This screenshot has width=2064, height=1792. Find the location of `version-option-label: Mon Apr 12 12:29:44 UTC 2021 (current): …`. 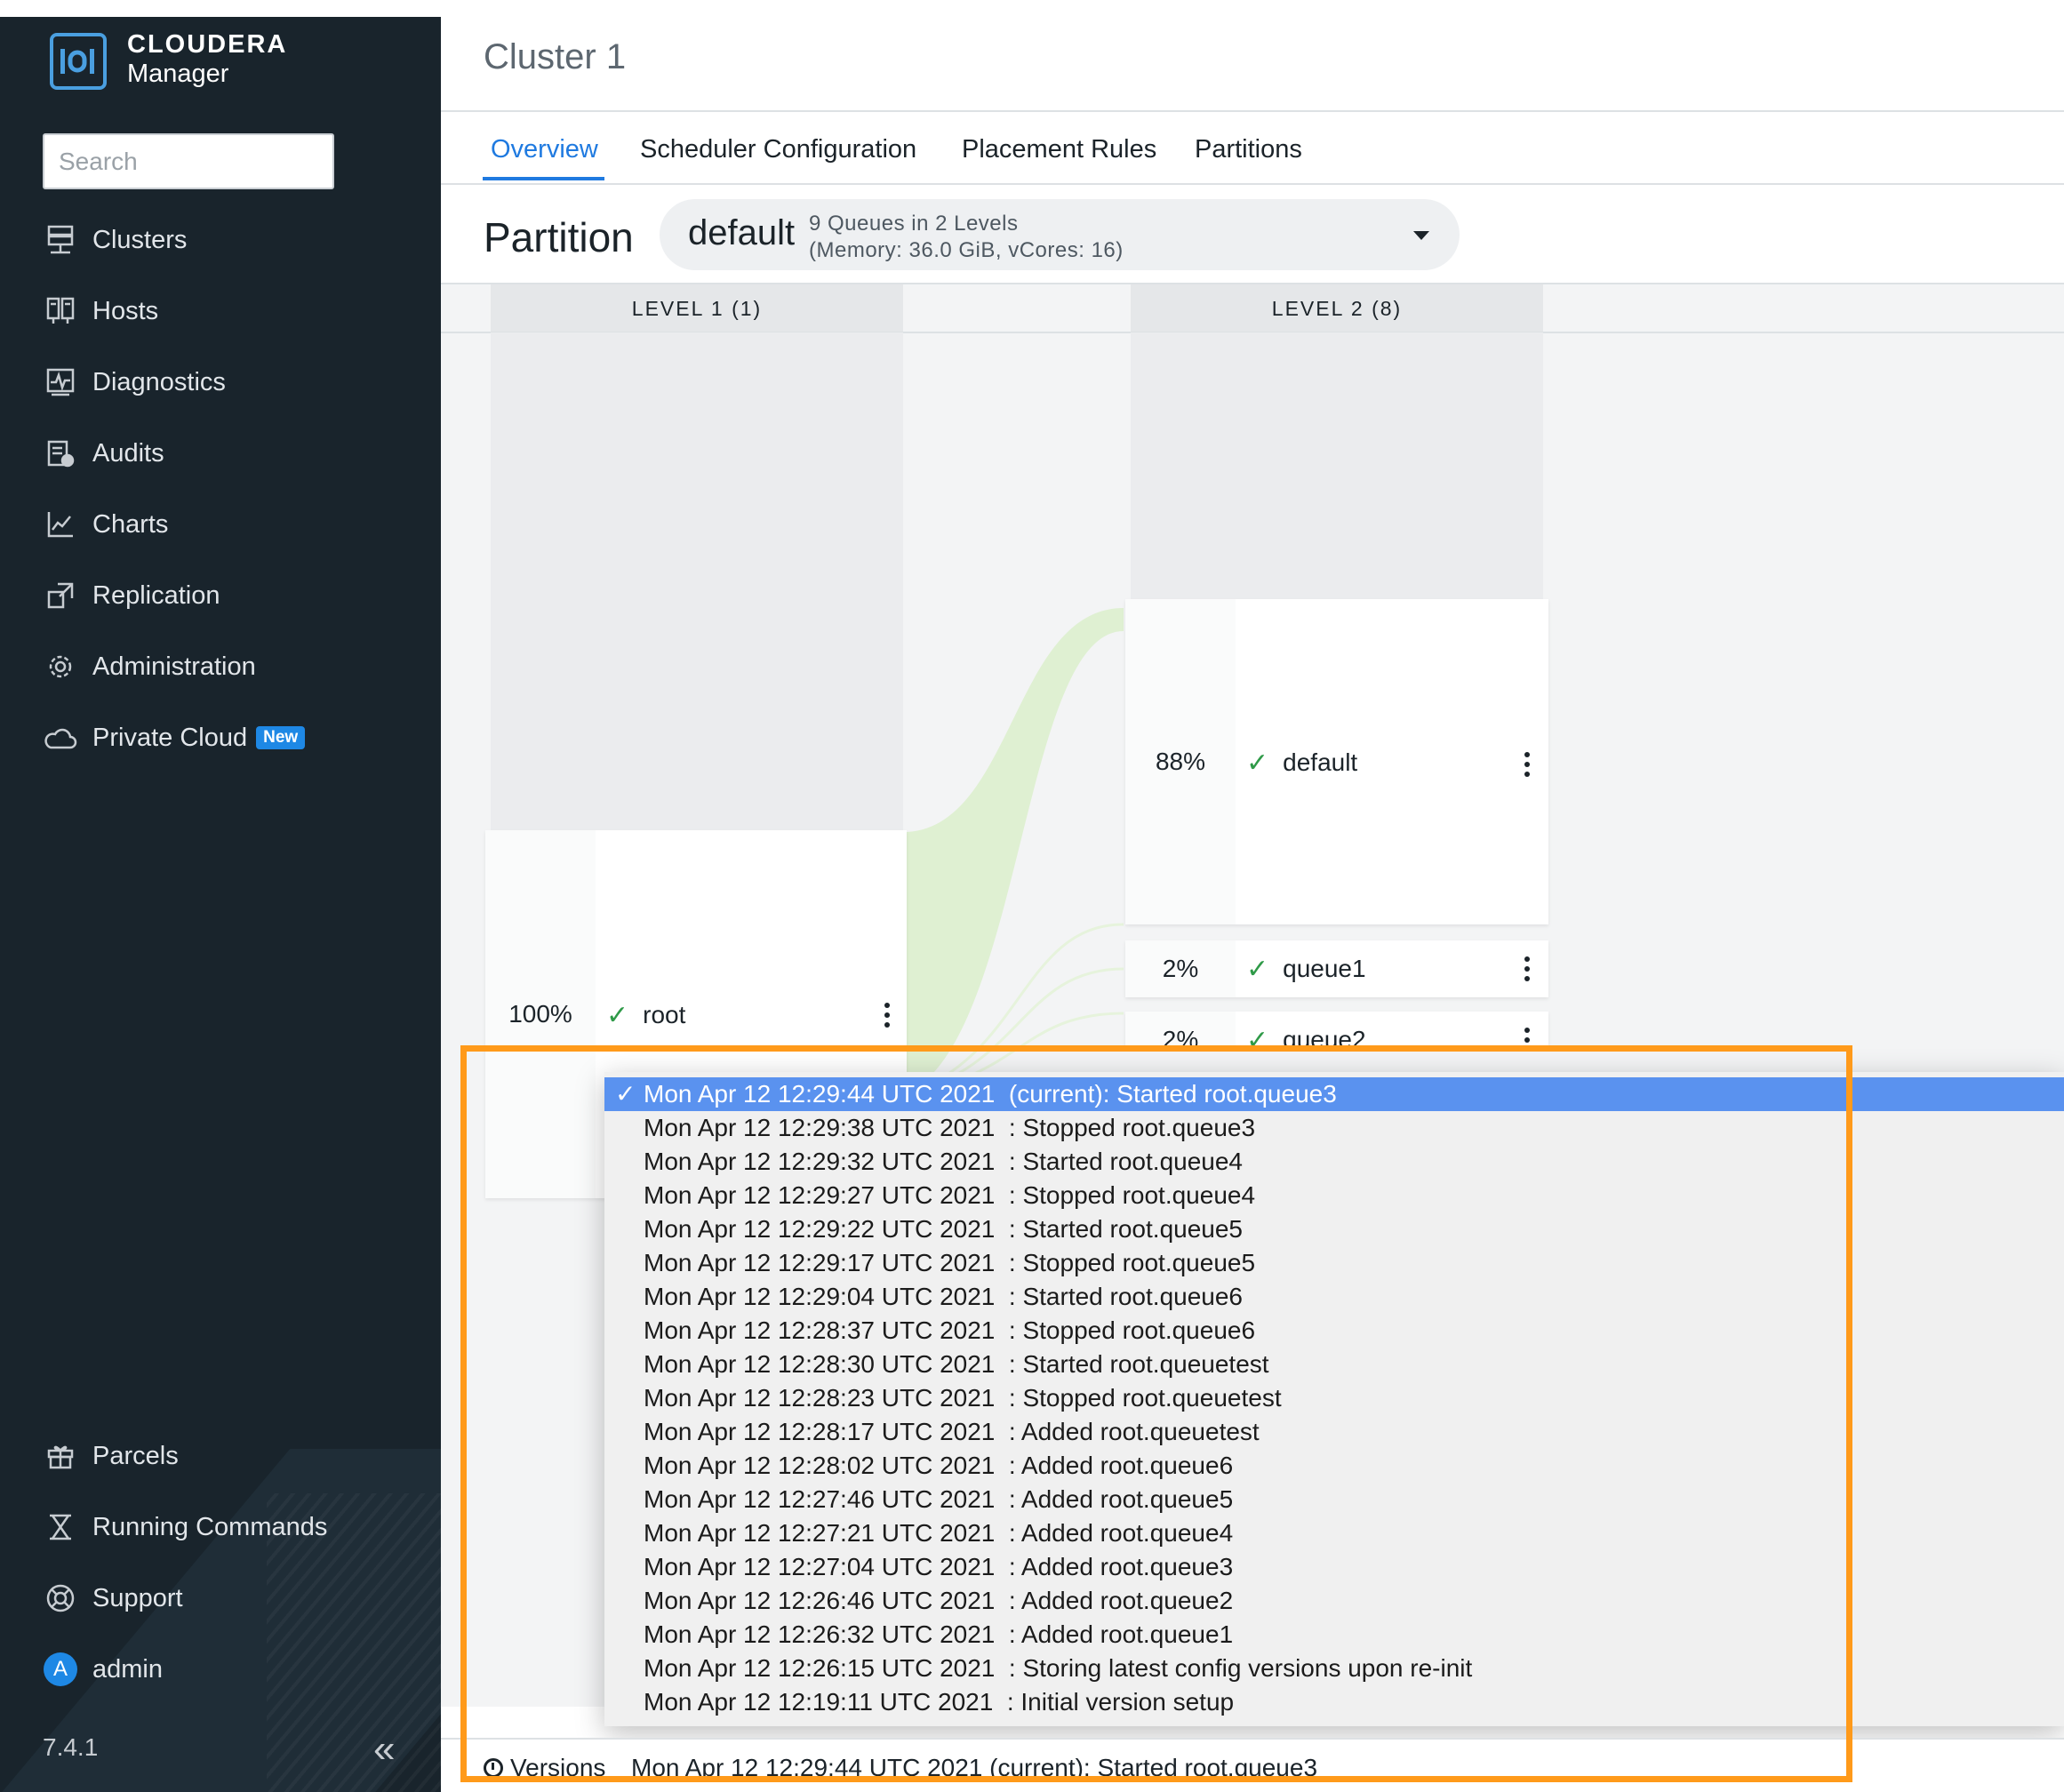

version-option-label: Mon Apr 12 12:29:44 UTC 2021 (current): … is located at coordinates (990, 1094).